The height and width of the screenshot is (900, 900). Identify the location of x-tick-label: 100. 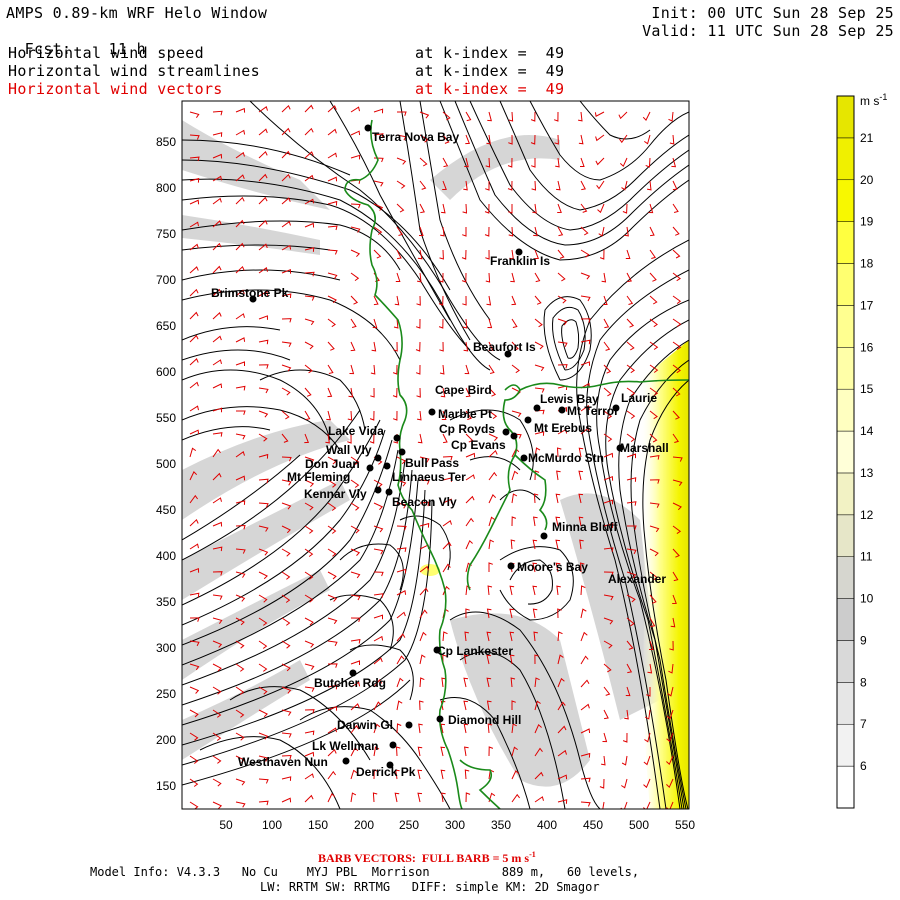
(272, 825).